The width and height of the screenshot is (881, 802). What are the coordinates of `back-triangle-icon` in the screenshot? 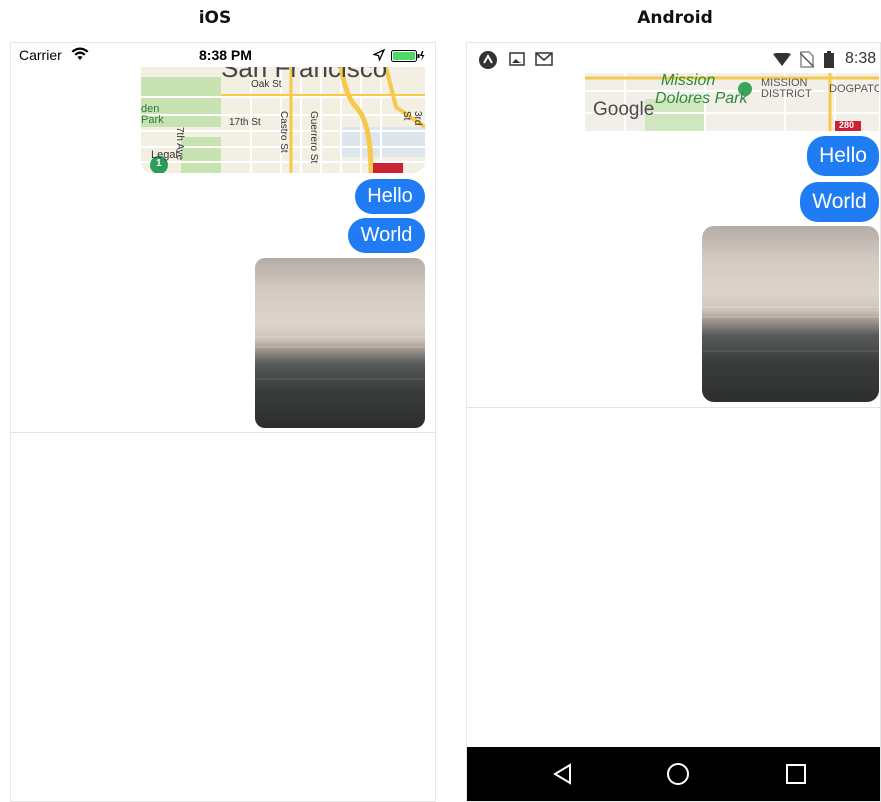 It's located at (562, 774).